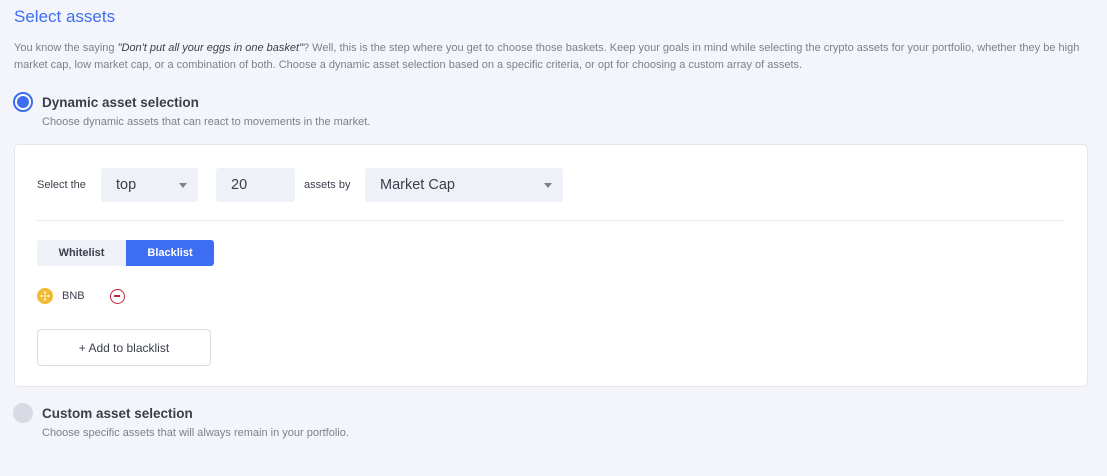  Describe the element at coordinates (117, 296) in the screenshot. I see `remove-icon` at that location.